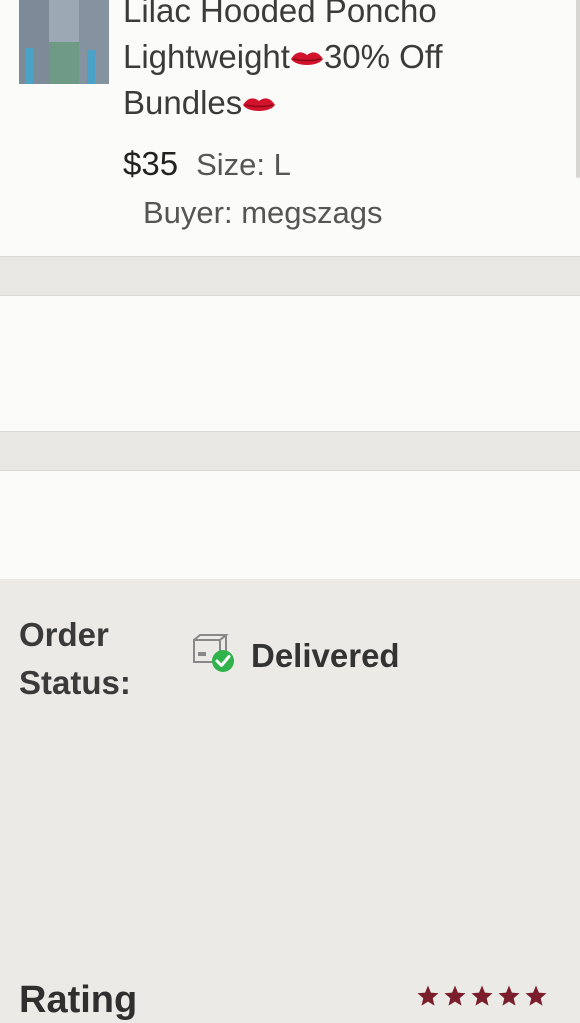  Describe the element at coordinates (325, 655) in the screenshot. I see `order-status-value: Delivered` at that location.